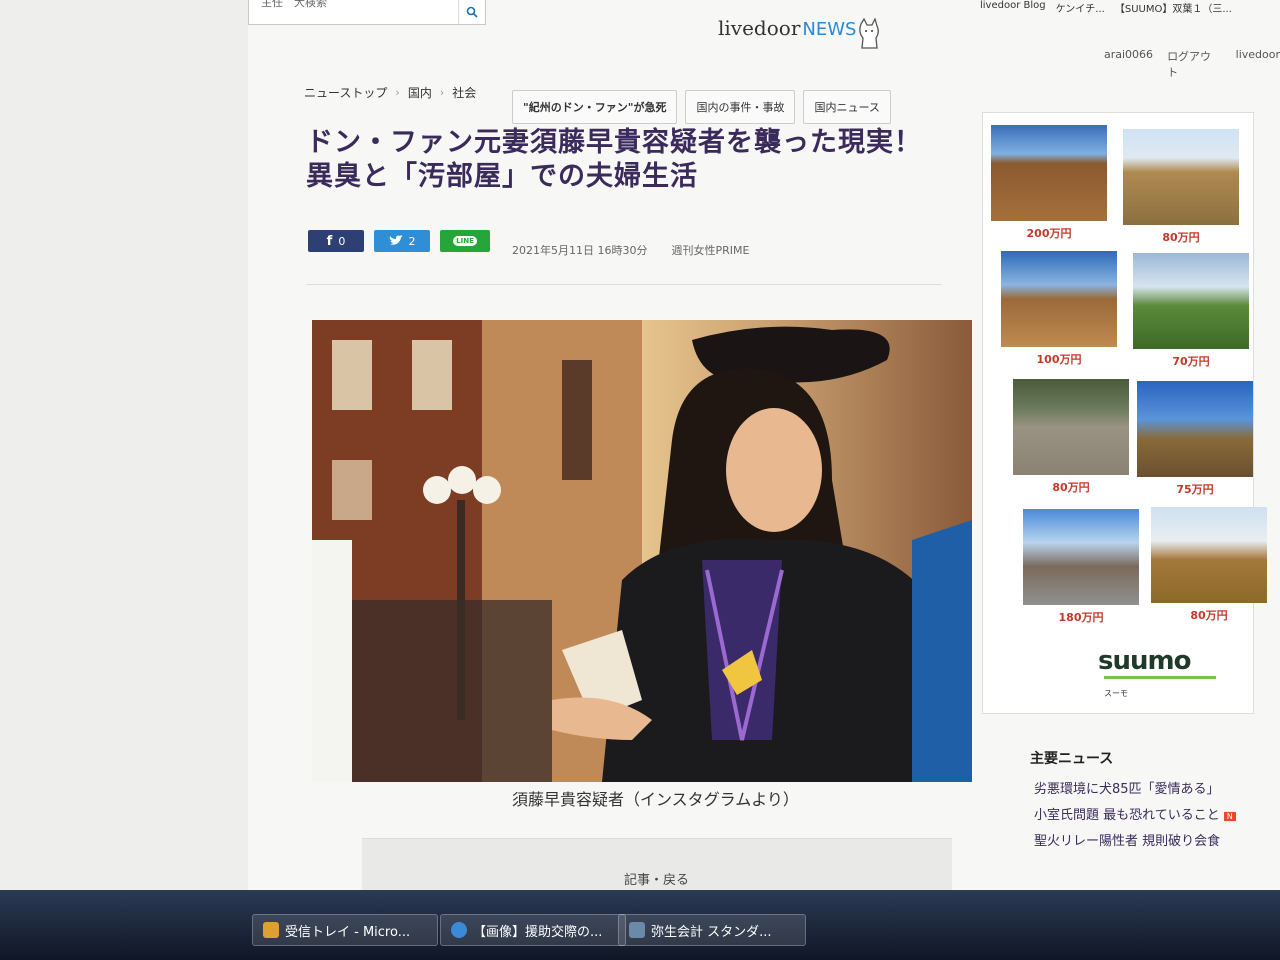  I want to click on search-input-text: 主任 大検索, so click(294, 4).